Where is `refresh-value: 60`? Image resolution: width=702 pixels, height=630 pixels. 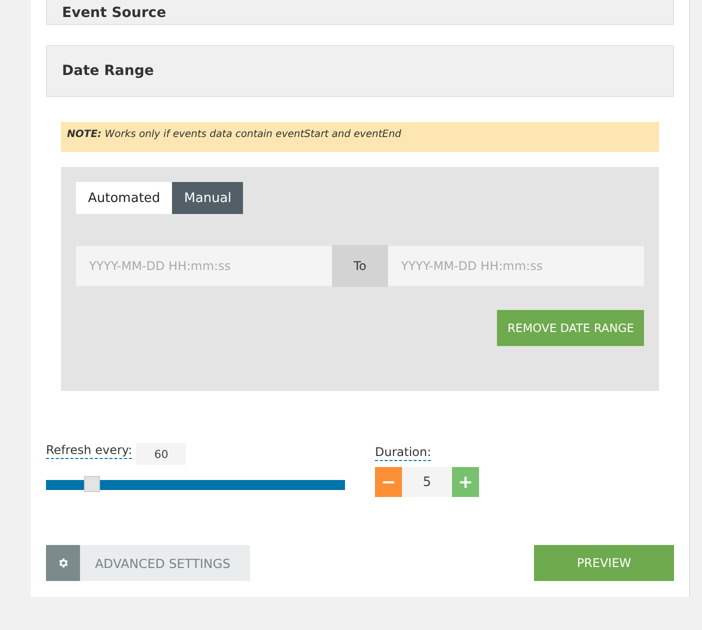 refresh-value: 60 is located at coordinates (161, 454).